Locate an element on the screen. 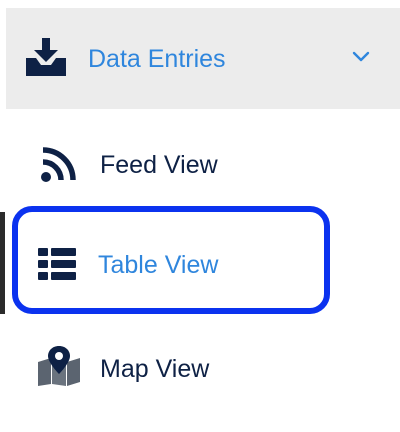 This screenshot has height=432, width=400. active-indicator-bar is located at coordinates (2, 263).